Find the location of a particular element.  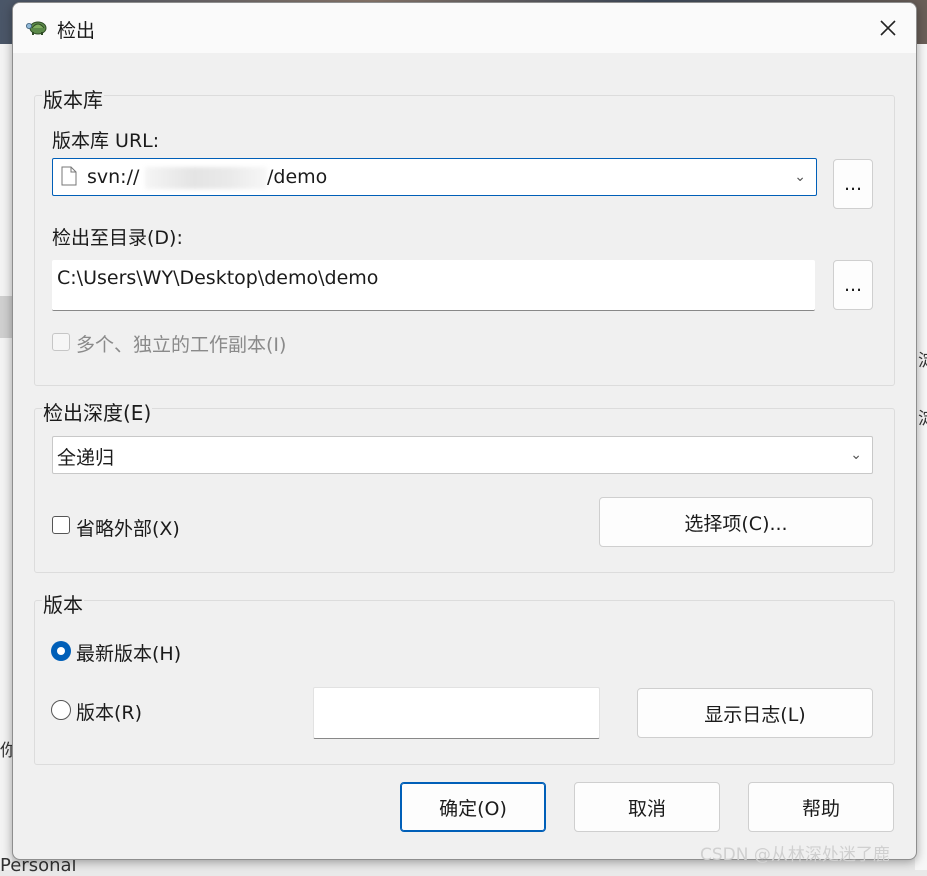

checkout-dir-label: 检出至目录(D): is located at coordinates (117, 238).